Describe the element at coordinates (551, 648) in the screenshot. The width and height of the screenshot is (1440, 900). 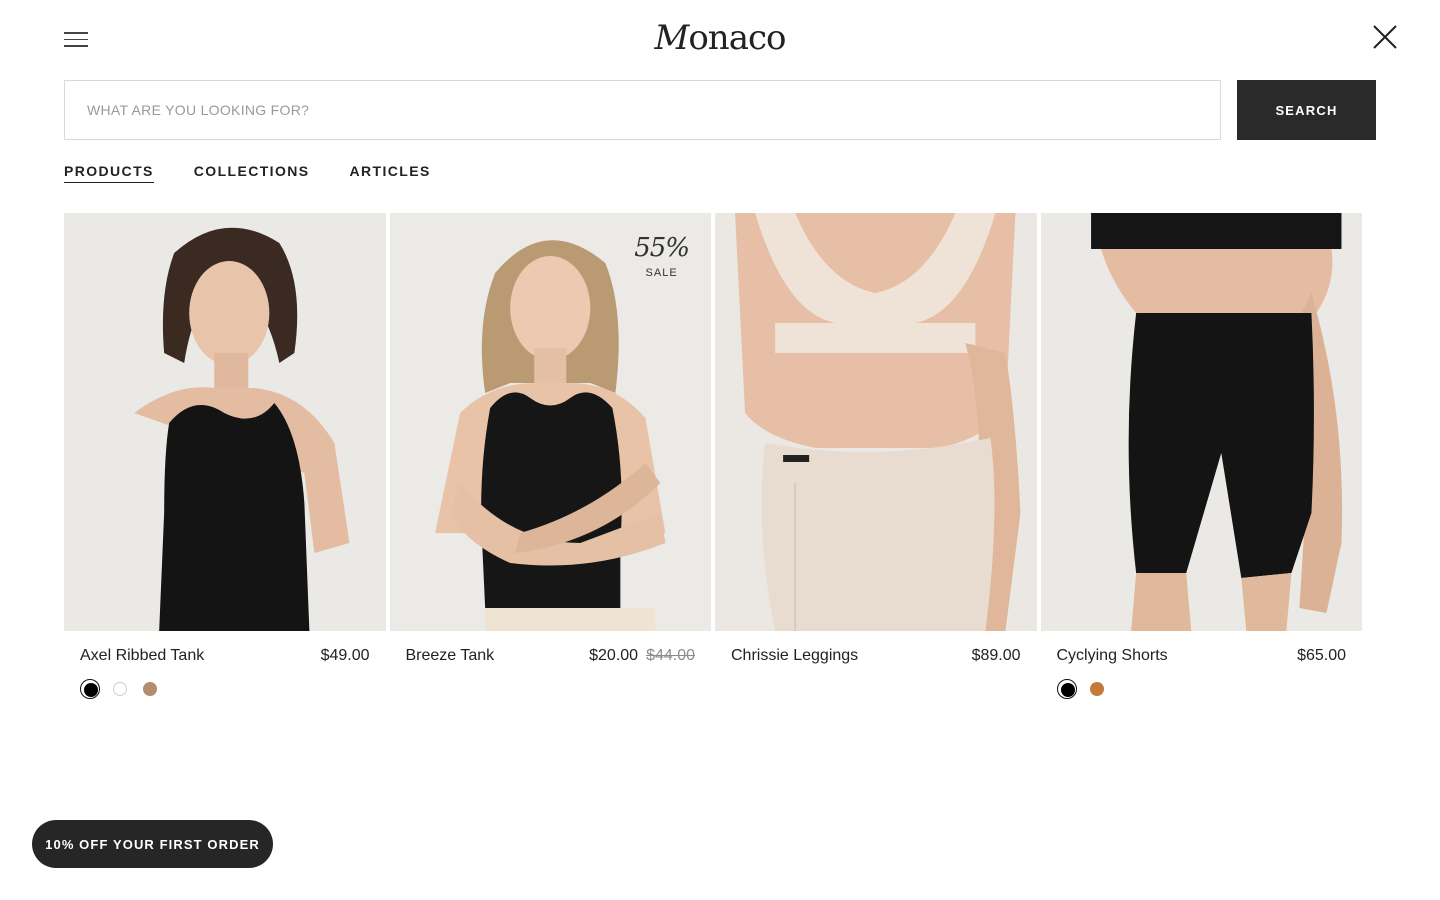
I see `product-info: Breeze Tank $20.00 $44.00` at that location.